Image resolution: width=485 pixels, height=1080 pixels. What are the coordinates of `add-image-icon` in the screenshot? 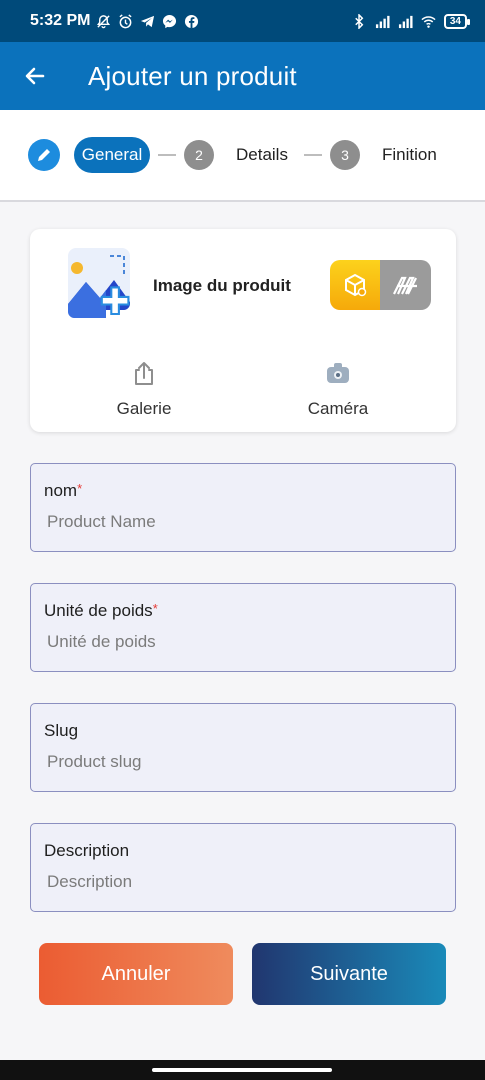 It's located at (102, 284).